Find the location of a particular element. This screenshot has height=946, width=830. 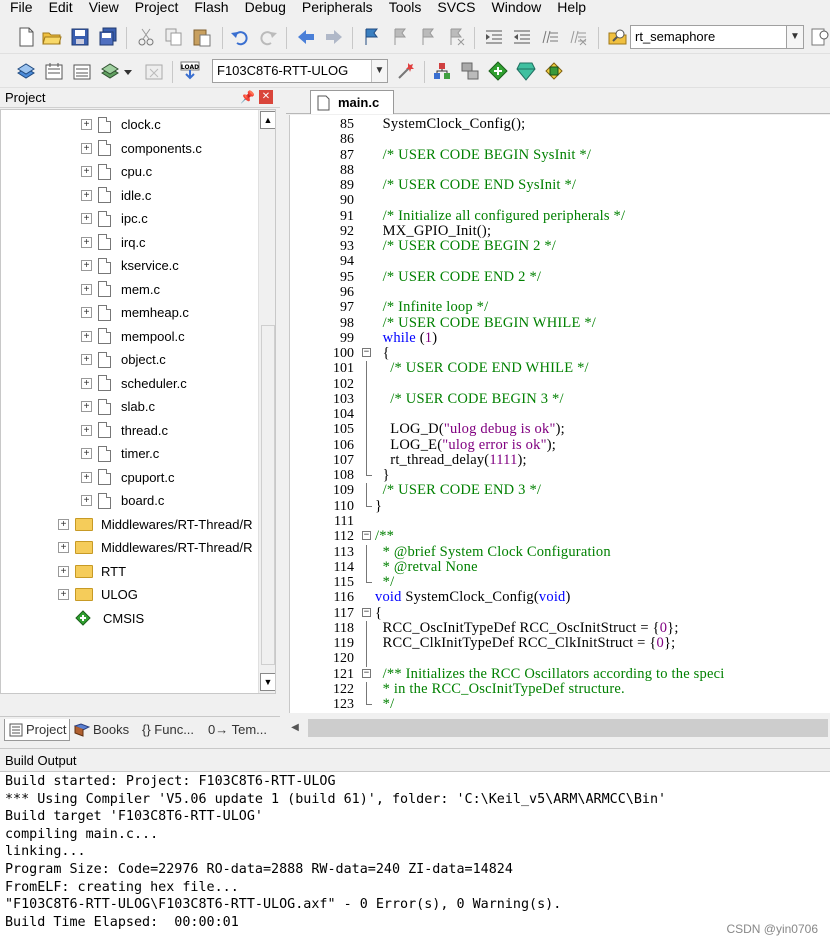

menu-peripherals: Peripherals is located at coordinates (335, 7).